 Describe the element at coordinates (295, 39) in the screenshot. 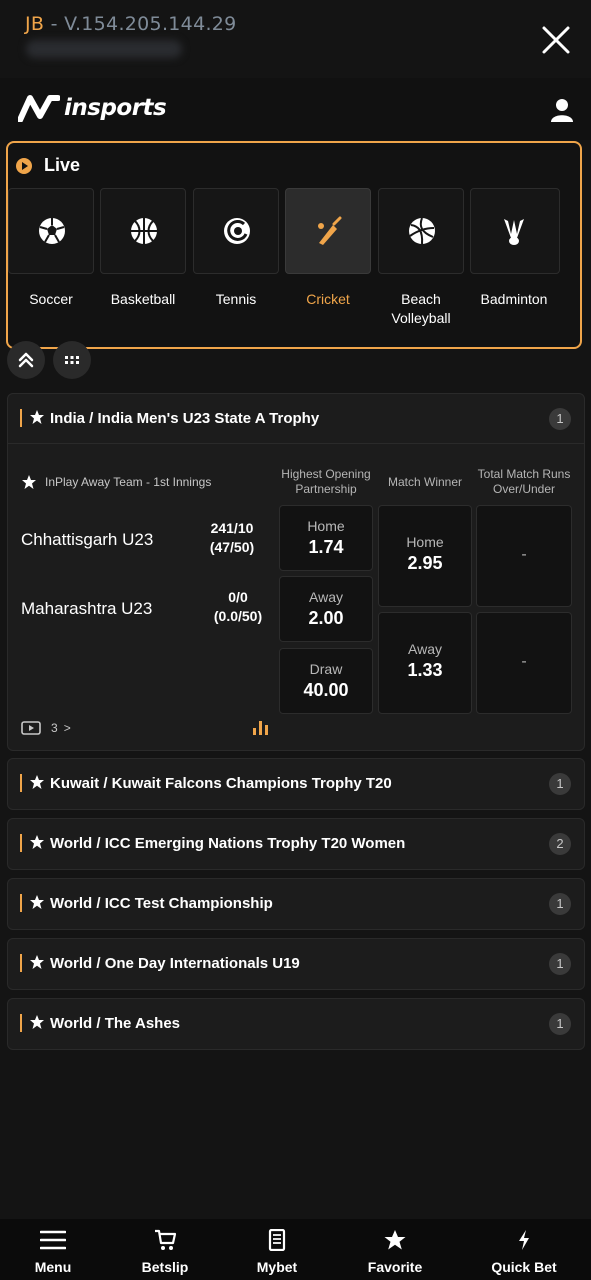

I see `top-bar: JB - V.154.205.144.29` at that location.